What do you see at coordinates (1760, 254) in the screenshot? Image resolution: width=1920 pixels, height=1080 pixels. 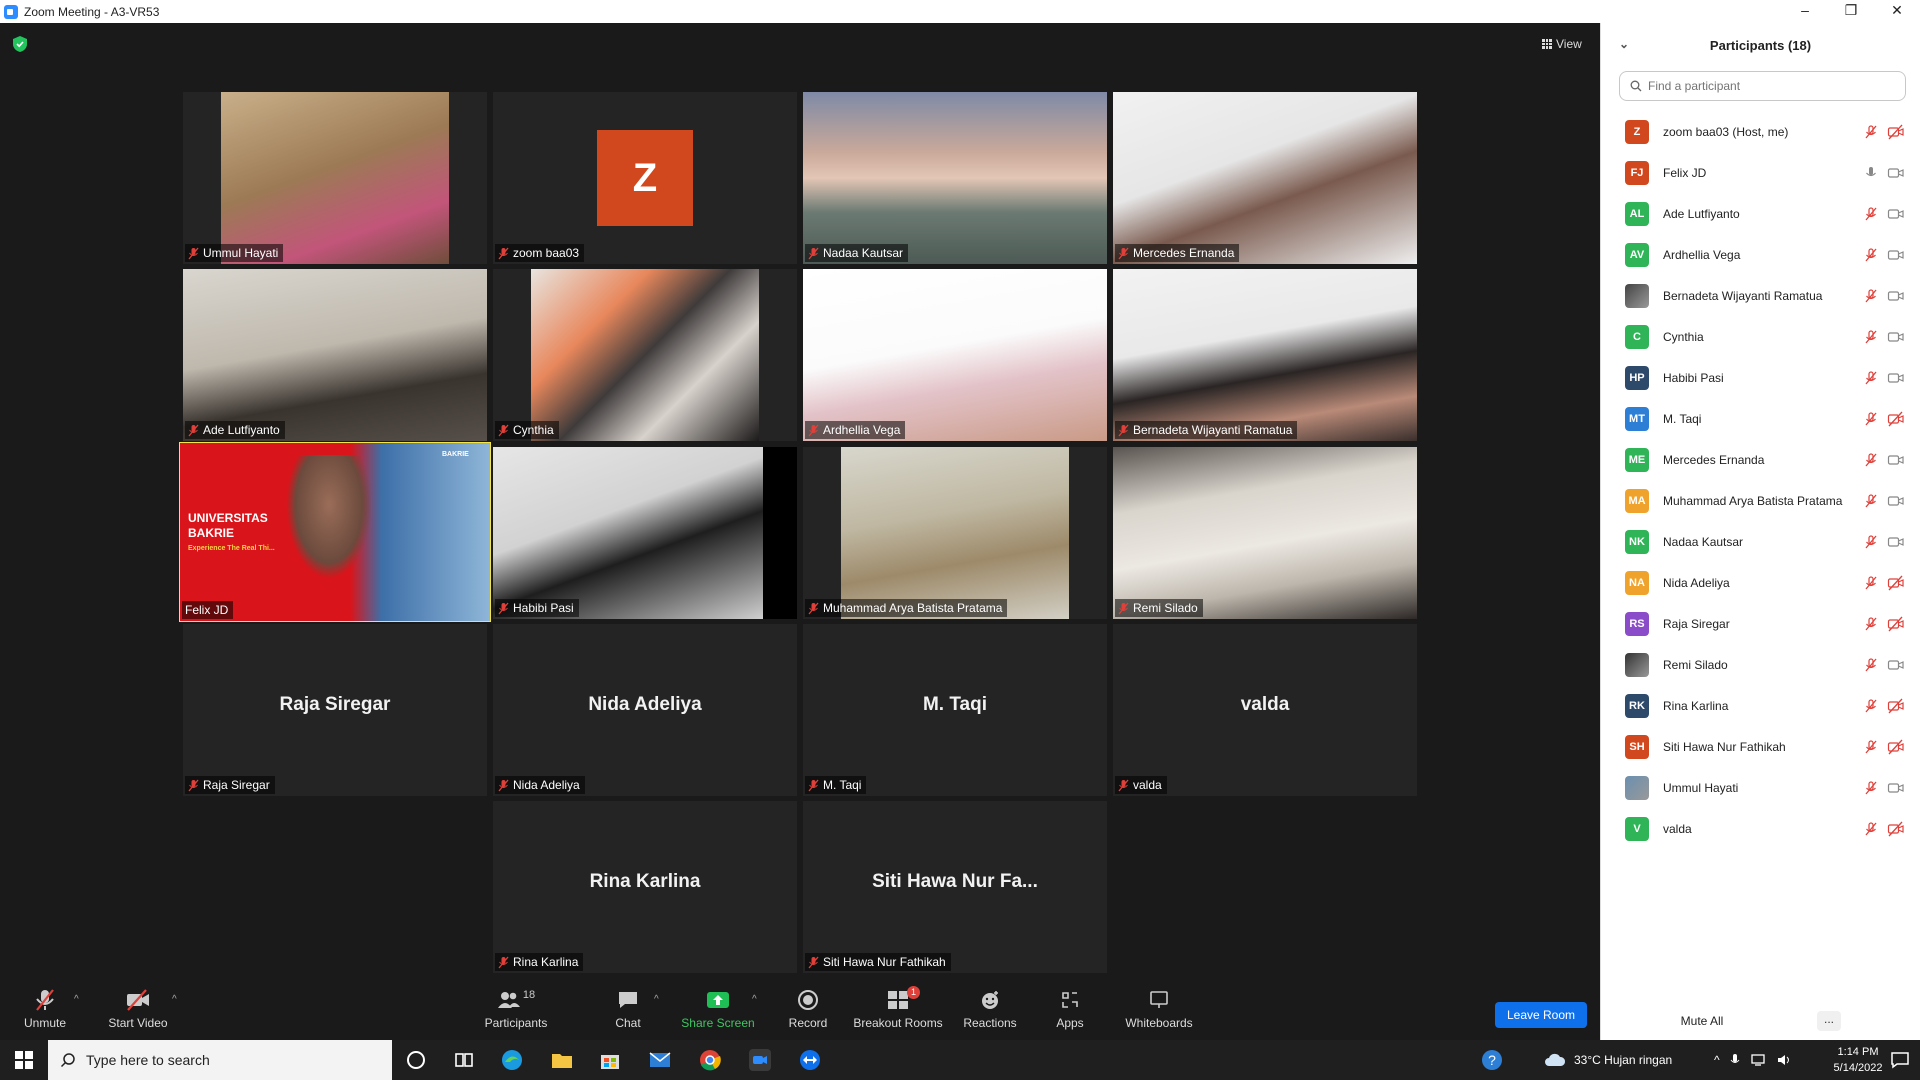 I see `participant-row: AV Ardhellia Vega` at bounding box center [1760, 254].